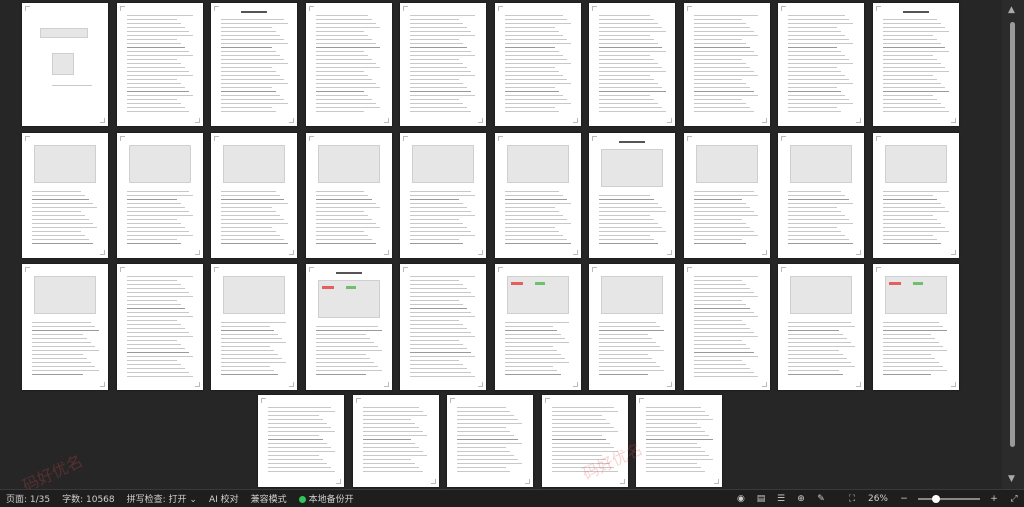 The height and width of the screenshot is (507, 1024). I want to click on zoom-level: 26%, so click(878, 499).